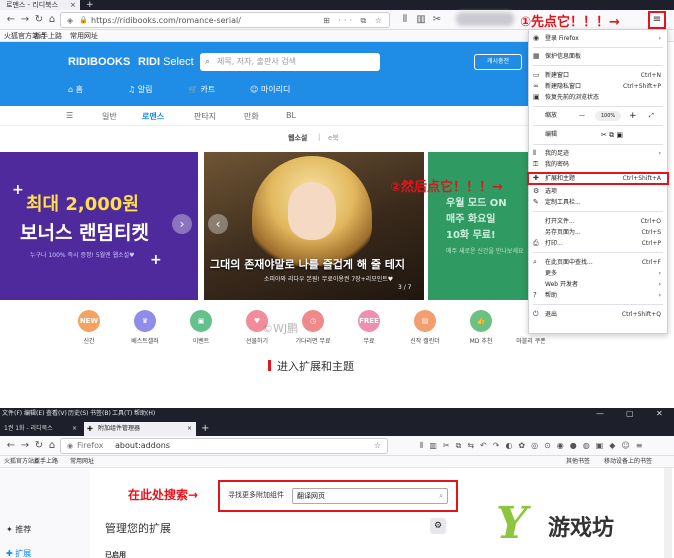 The image size is (674, 558). I want to click on menu-save-as: 另存页面为... Ctrl+S, so click(598, 232).